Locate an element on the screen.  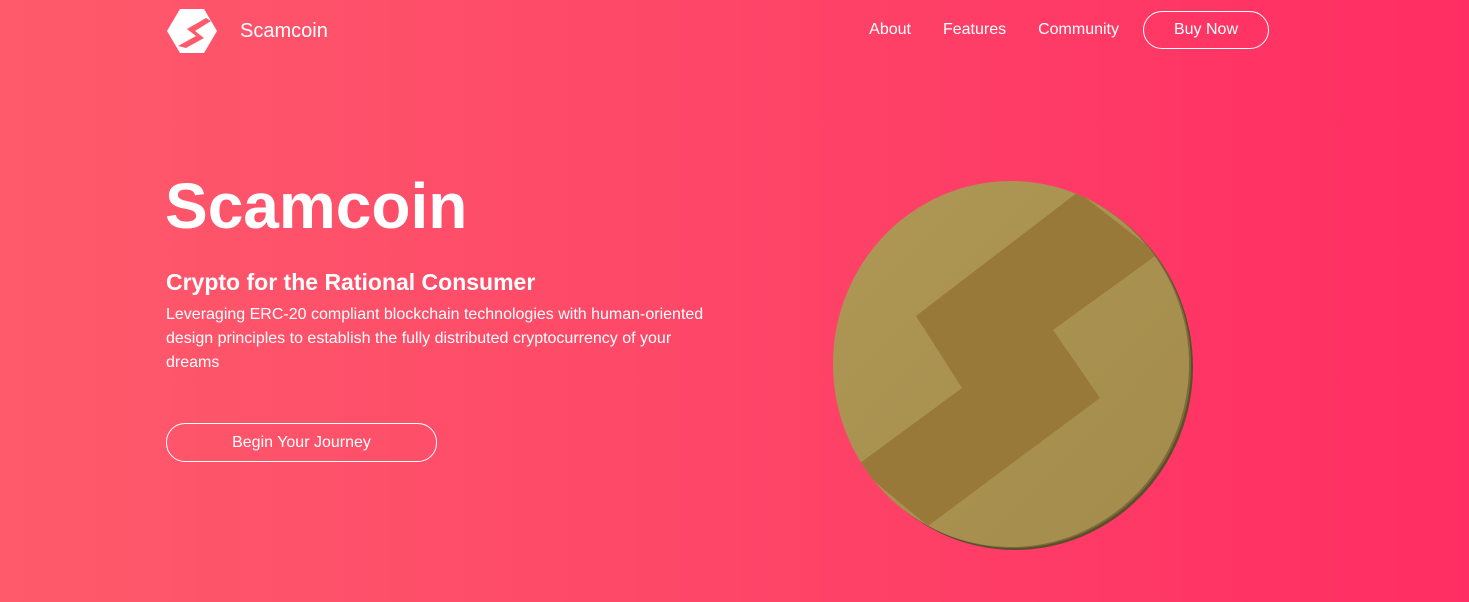
brand-name: Scamcoin is located at coordinates (284, 31).